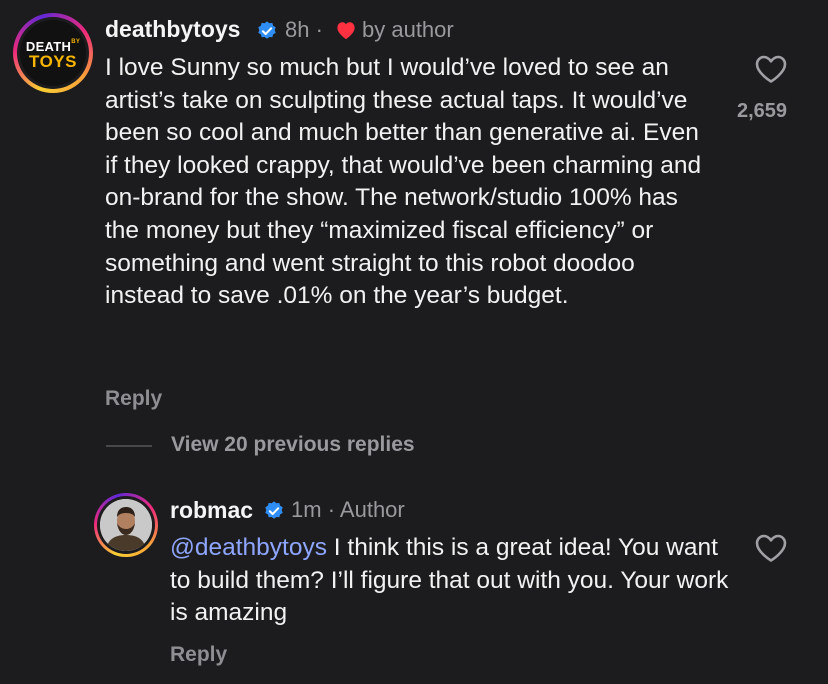  Describe the element at coordinates (306, 509) in the screenshot. I see `timestamp: 1m` at that location.